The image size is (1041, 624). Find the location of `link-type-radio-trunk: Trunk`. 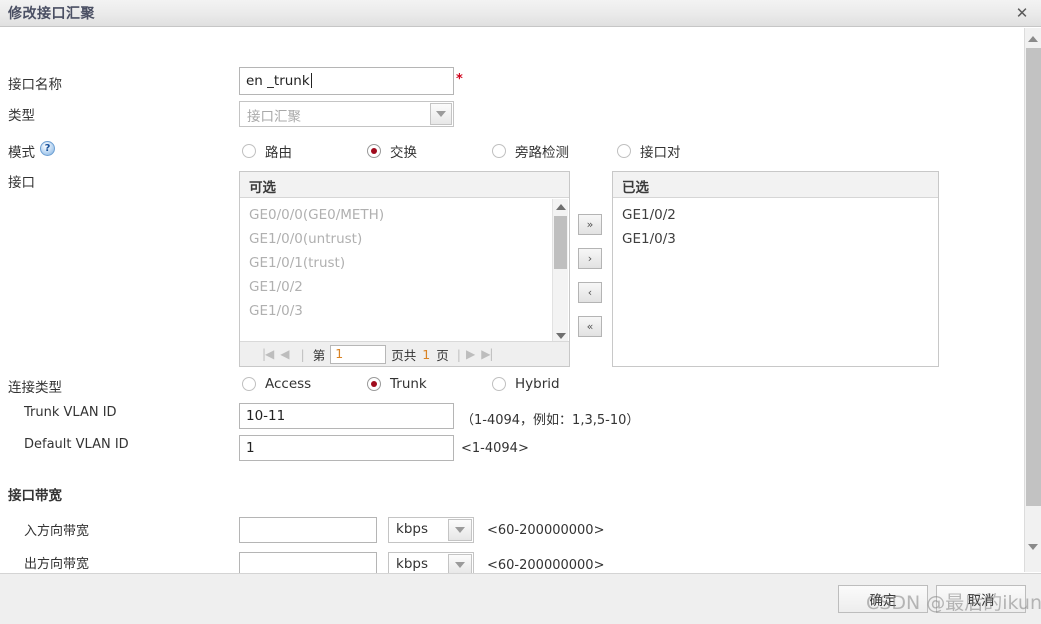

link-type-radio-trunk: Trunk is located at coordinates (397, 384).